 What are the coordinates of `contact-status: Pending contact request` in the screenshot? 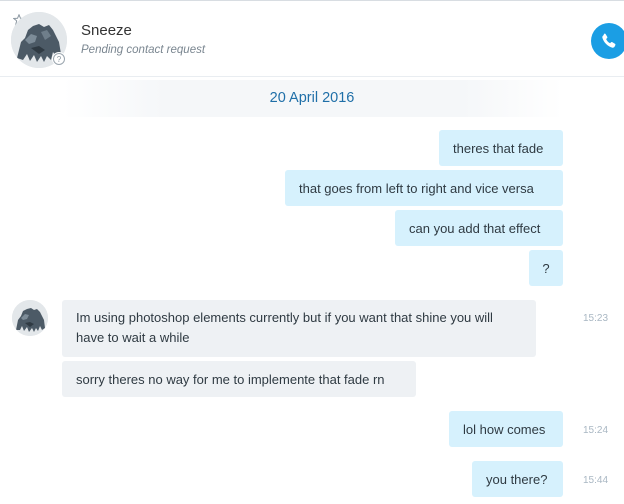 It's located at (143, 50).